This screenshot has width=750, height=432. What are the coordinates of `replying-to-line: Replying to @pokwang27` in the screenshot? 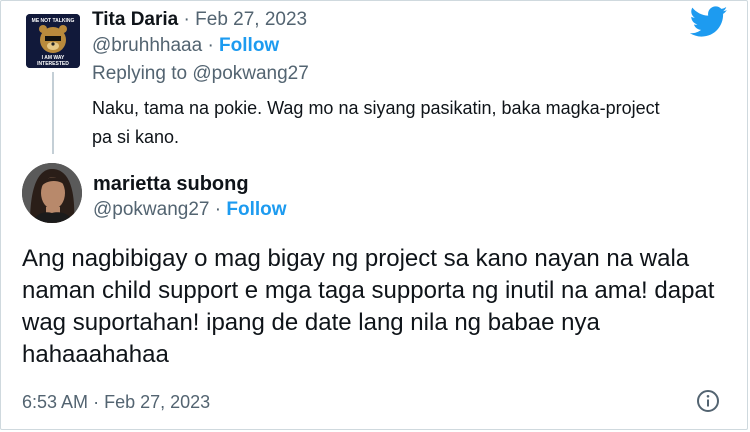 It's located at (200, 74).